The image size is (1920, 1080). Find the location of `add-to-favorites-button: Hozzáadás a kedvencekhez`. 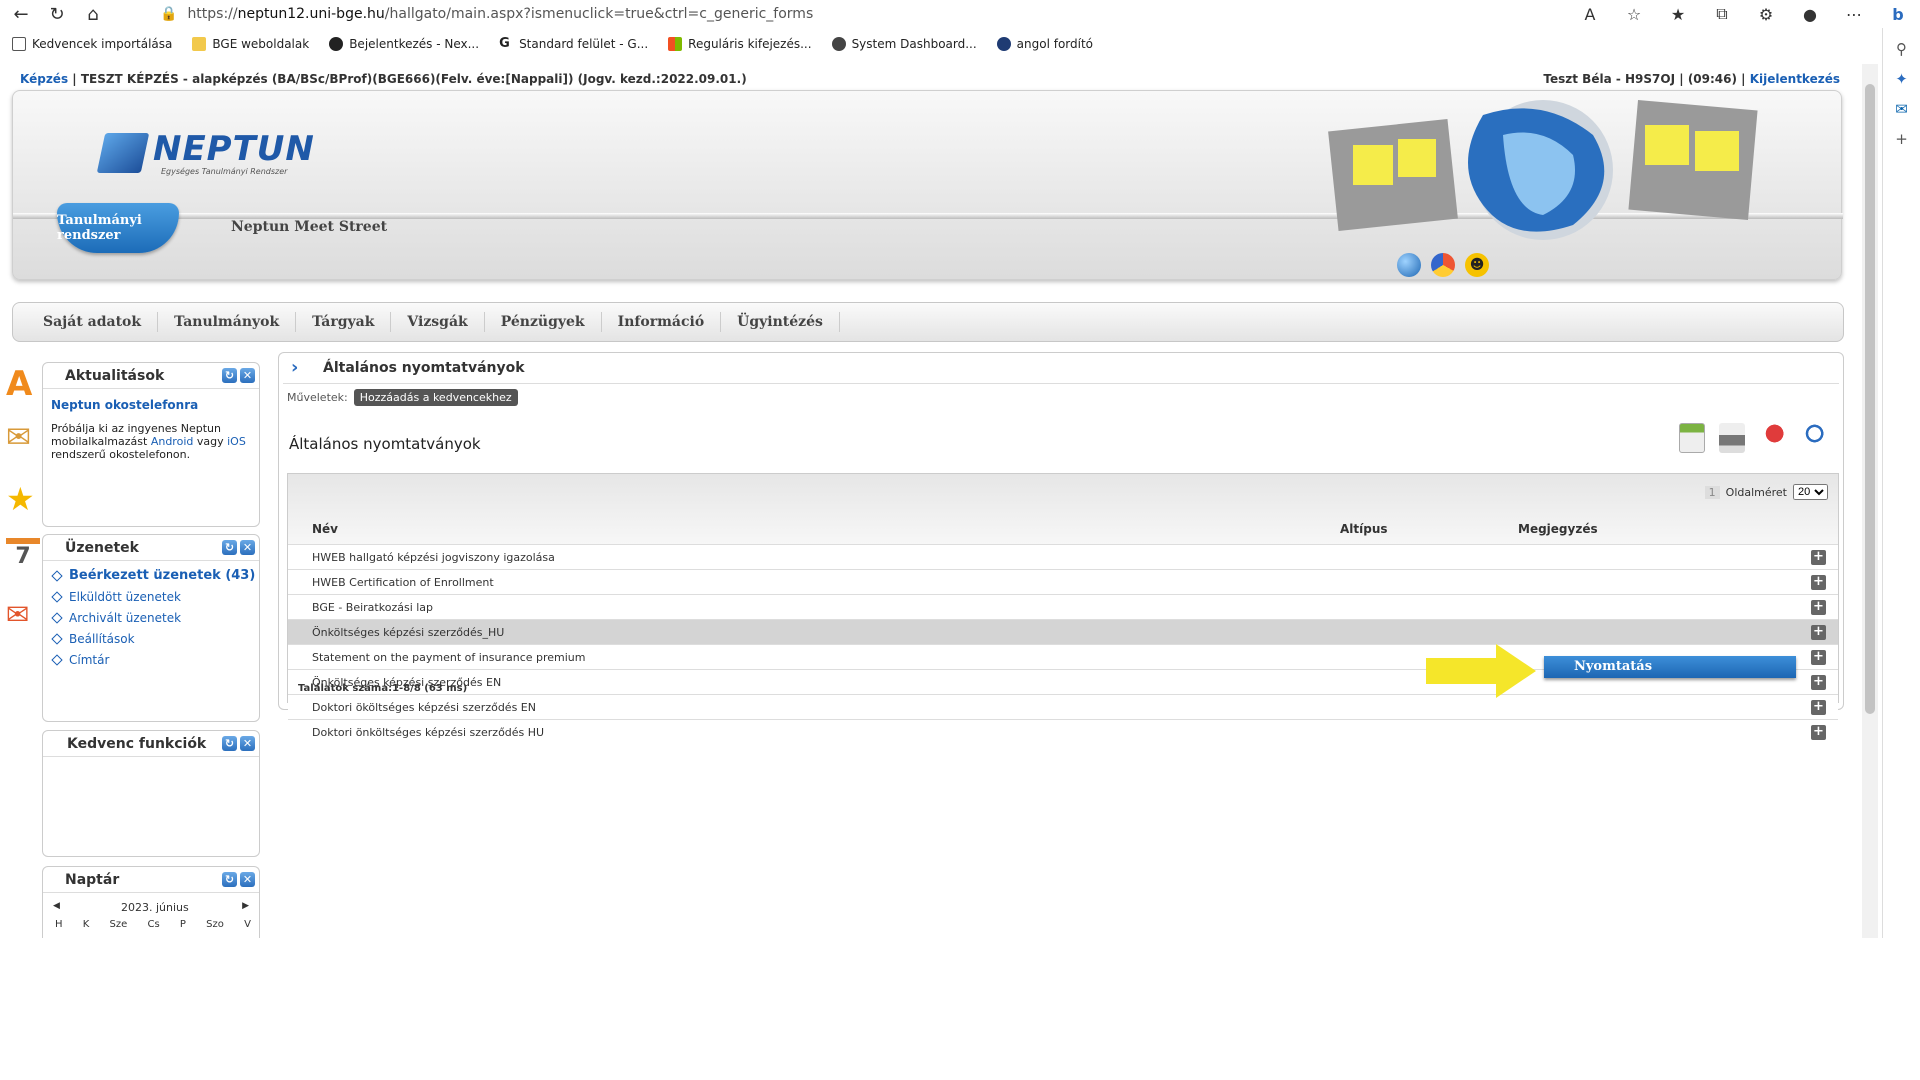

add-to-favorites-button: Hozzáadás a kedvencekhez is located at coordinates (435, 397).